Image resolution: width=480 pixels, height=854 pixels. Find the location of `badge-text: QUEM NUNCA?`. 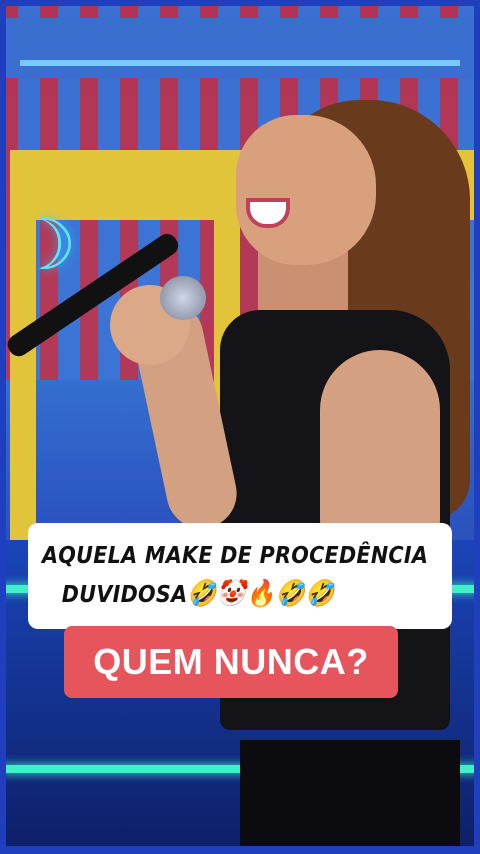

badge-text: QUEM NUNCA? is located at coordinates (231, 661).